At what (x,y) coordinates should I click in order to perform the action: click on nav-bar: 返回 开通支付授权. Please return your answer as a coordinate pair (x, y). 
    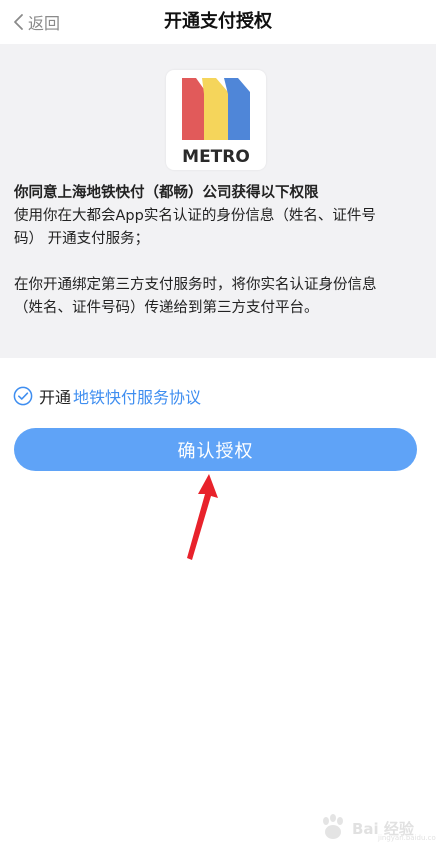
    Looking at the image, I should click on (218, 22).